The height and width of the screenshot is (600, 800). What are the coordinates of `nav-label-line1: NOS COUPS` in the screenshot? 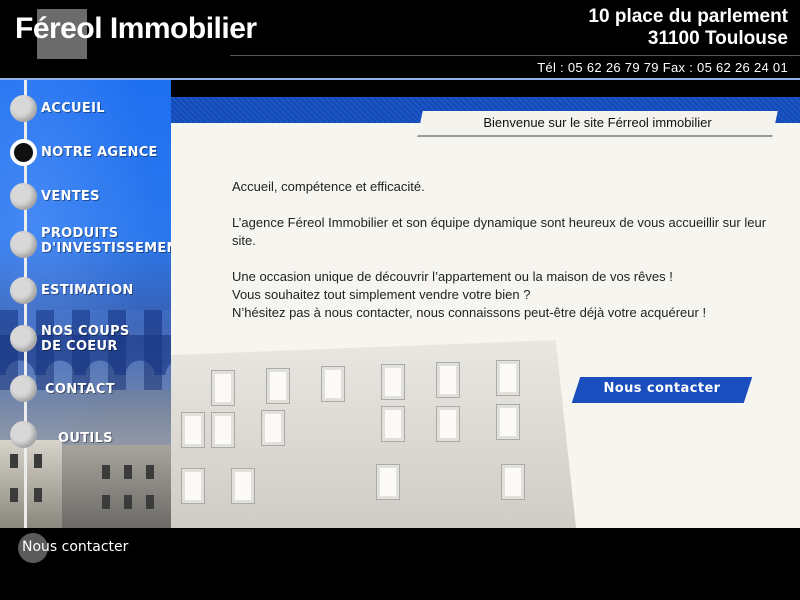 It's located at (85, 331).